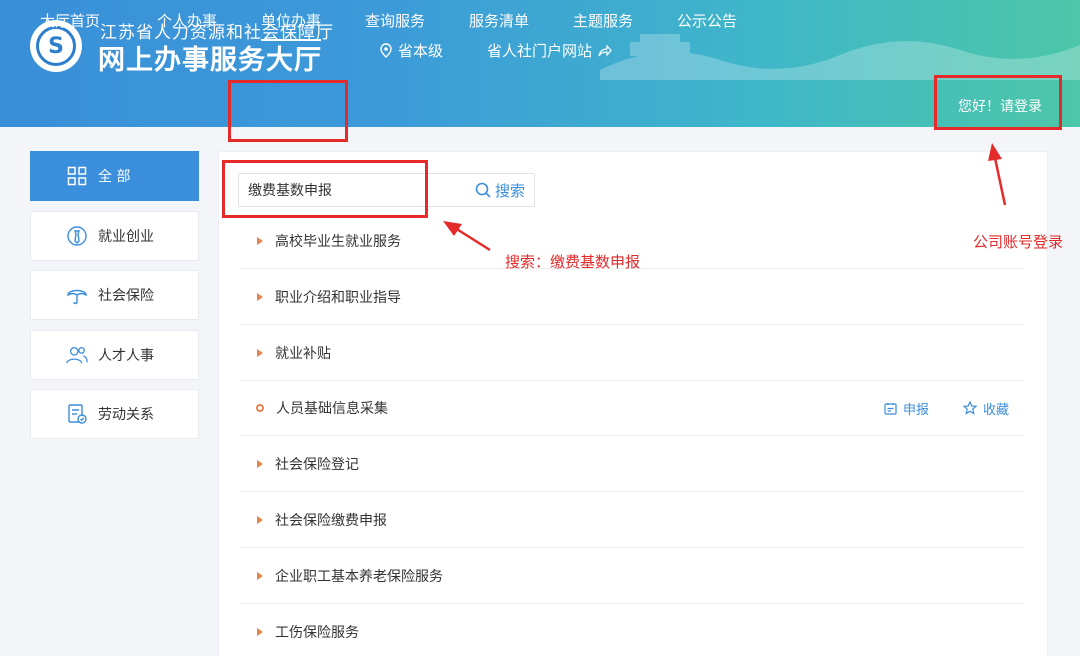  What do you see at coordinates (725, 197) in the screenshot?
I see `annotation-arrows` at bounding box center [725, 197].